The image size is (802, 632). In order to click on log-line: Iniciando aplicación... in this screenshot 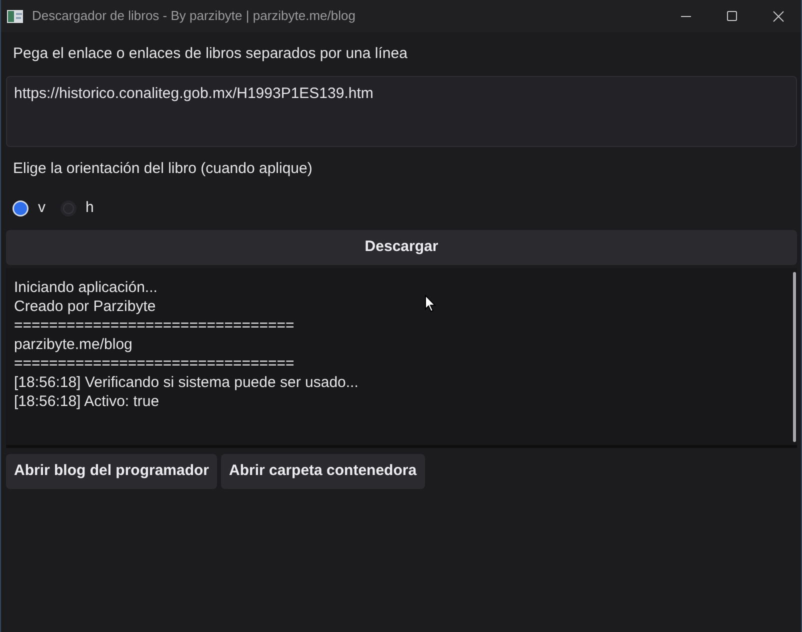, I will do `click(86, 287)`.